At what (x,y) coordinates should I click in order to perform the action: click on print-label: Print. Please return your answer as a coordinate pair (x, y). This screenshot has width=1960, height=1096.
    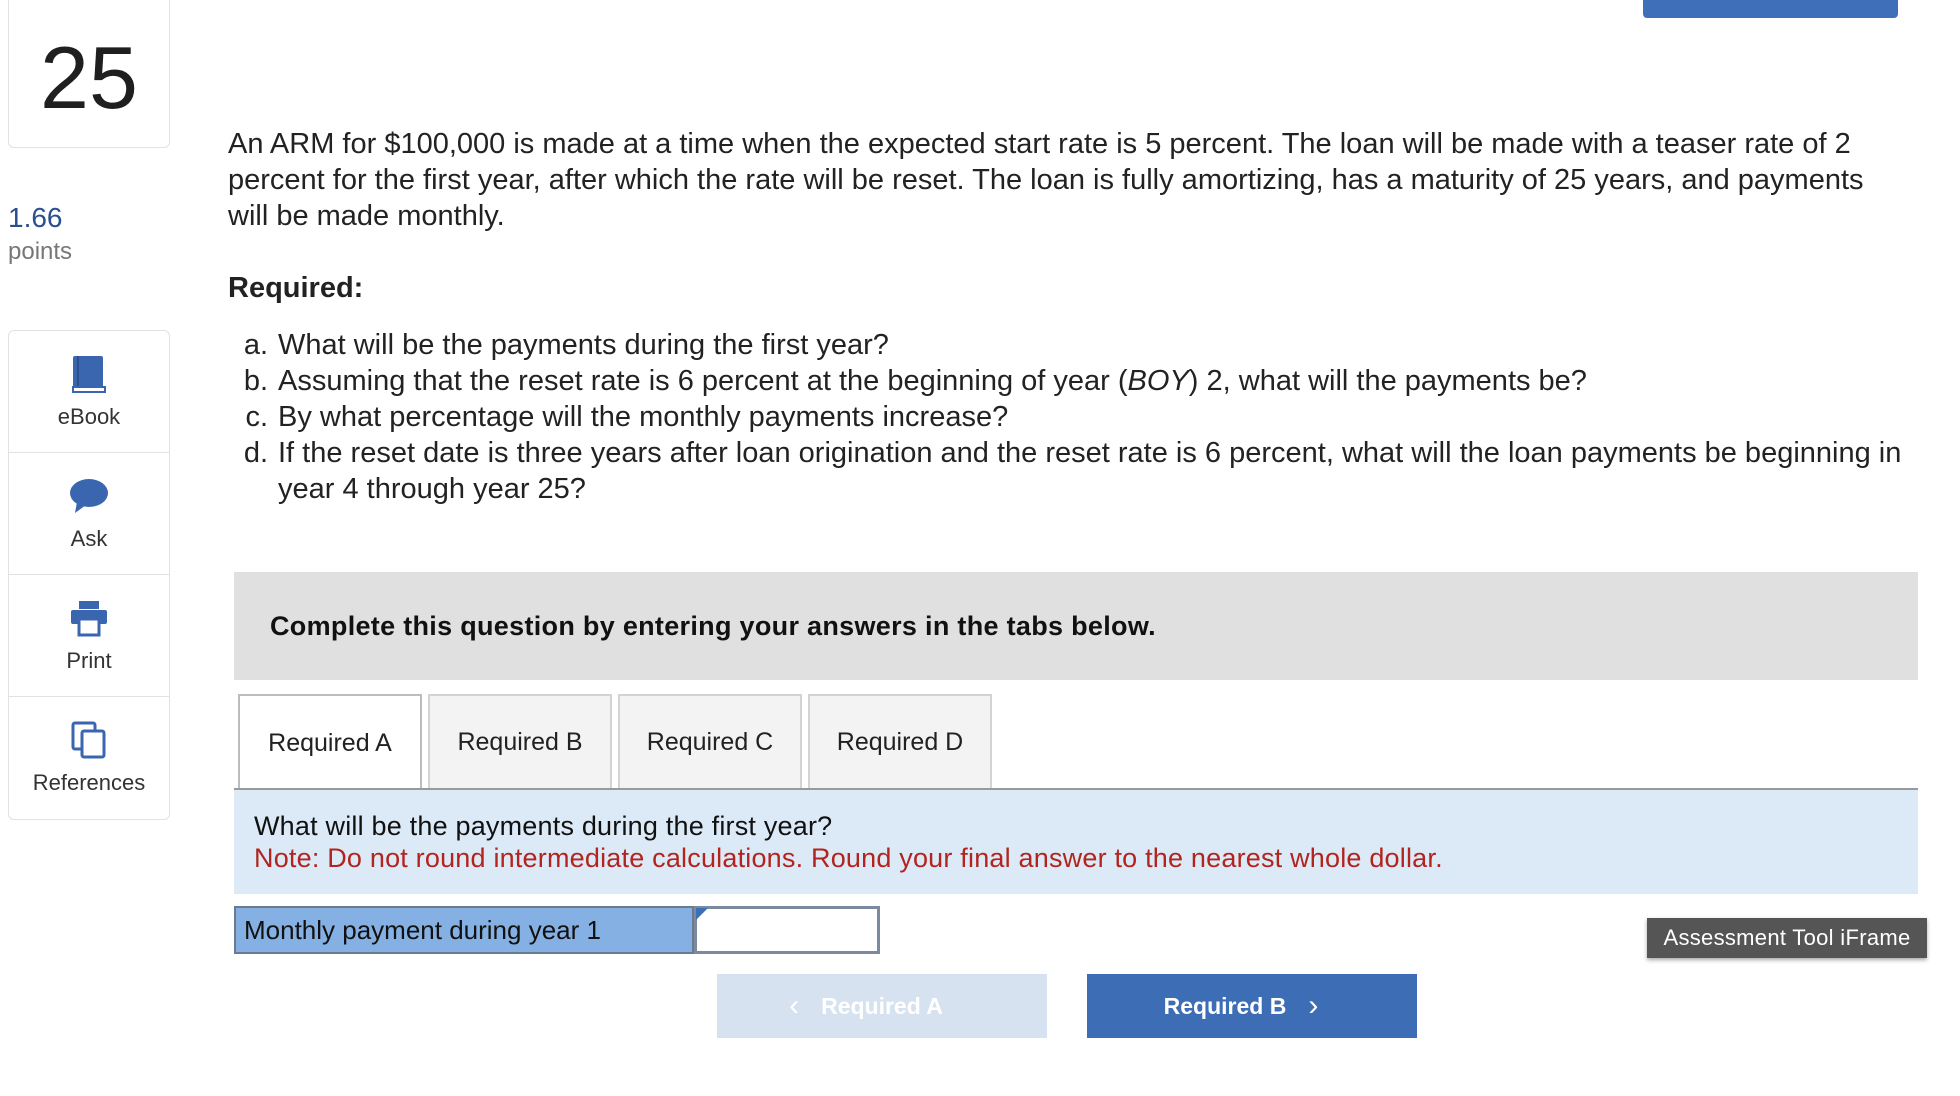
    Looking at the image, I should click on (89, 660).